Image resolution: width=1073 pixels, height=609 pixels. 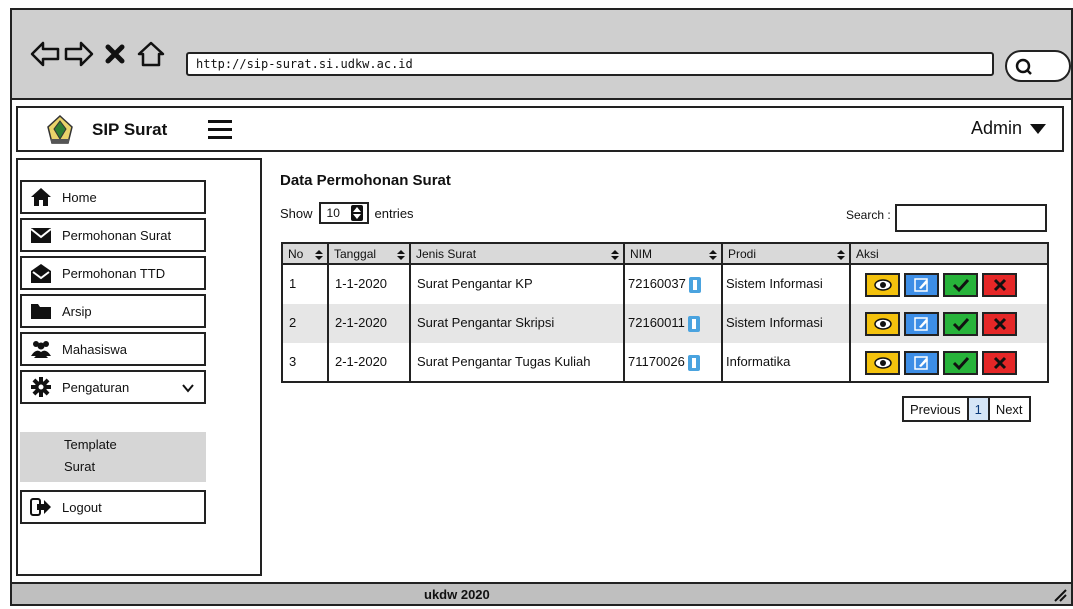 I want to click on sidebar-item-pengaturan: Pengaturan, so click(x=113, y=387).